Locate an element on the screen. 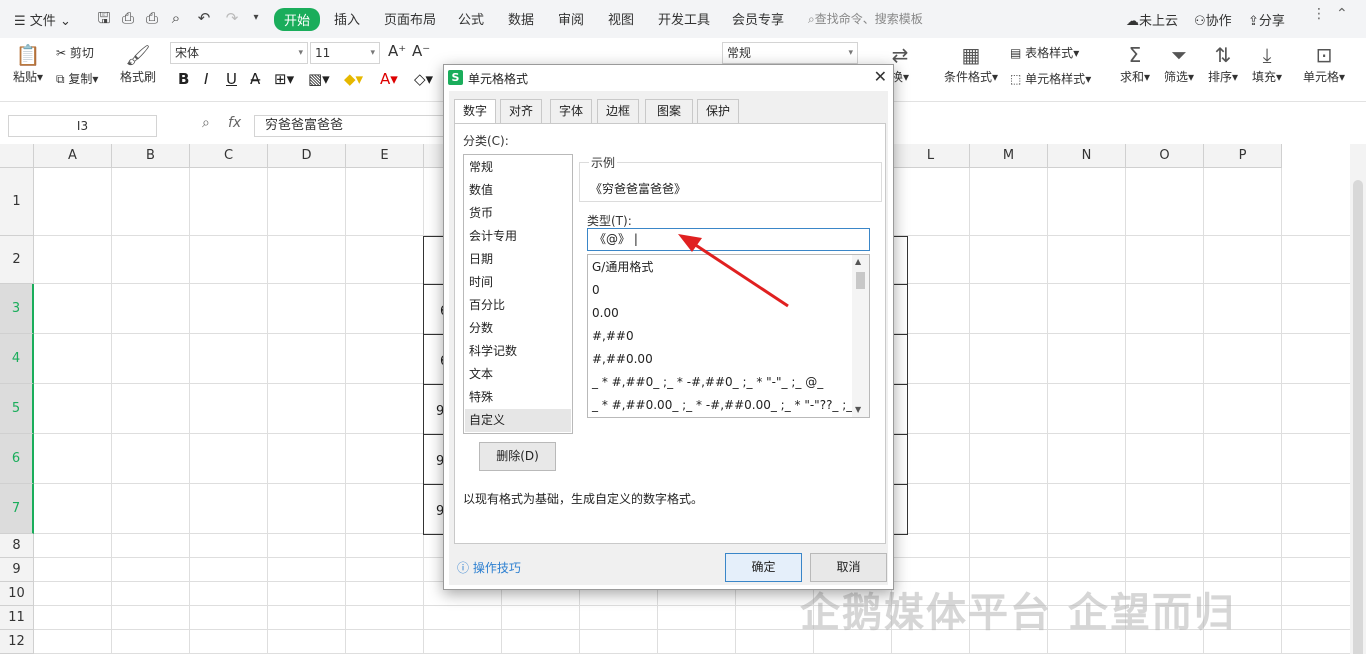  filter-button: ⏷ 筛选▾ is located at coordinates (1179, 63).